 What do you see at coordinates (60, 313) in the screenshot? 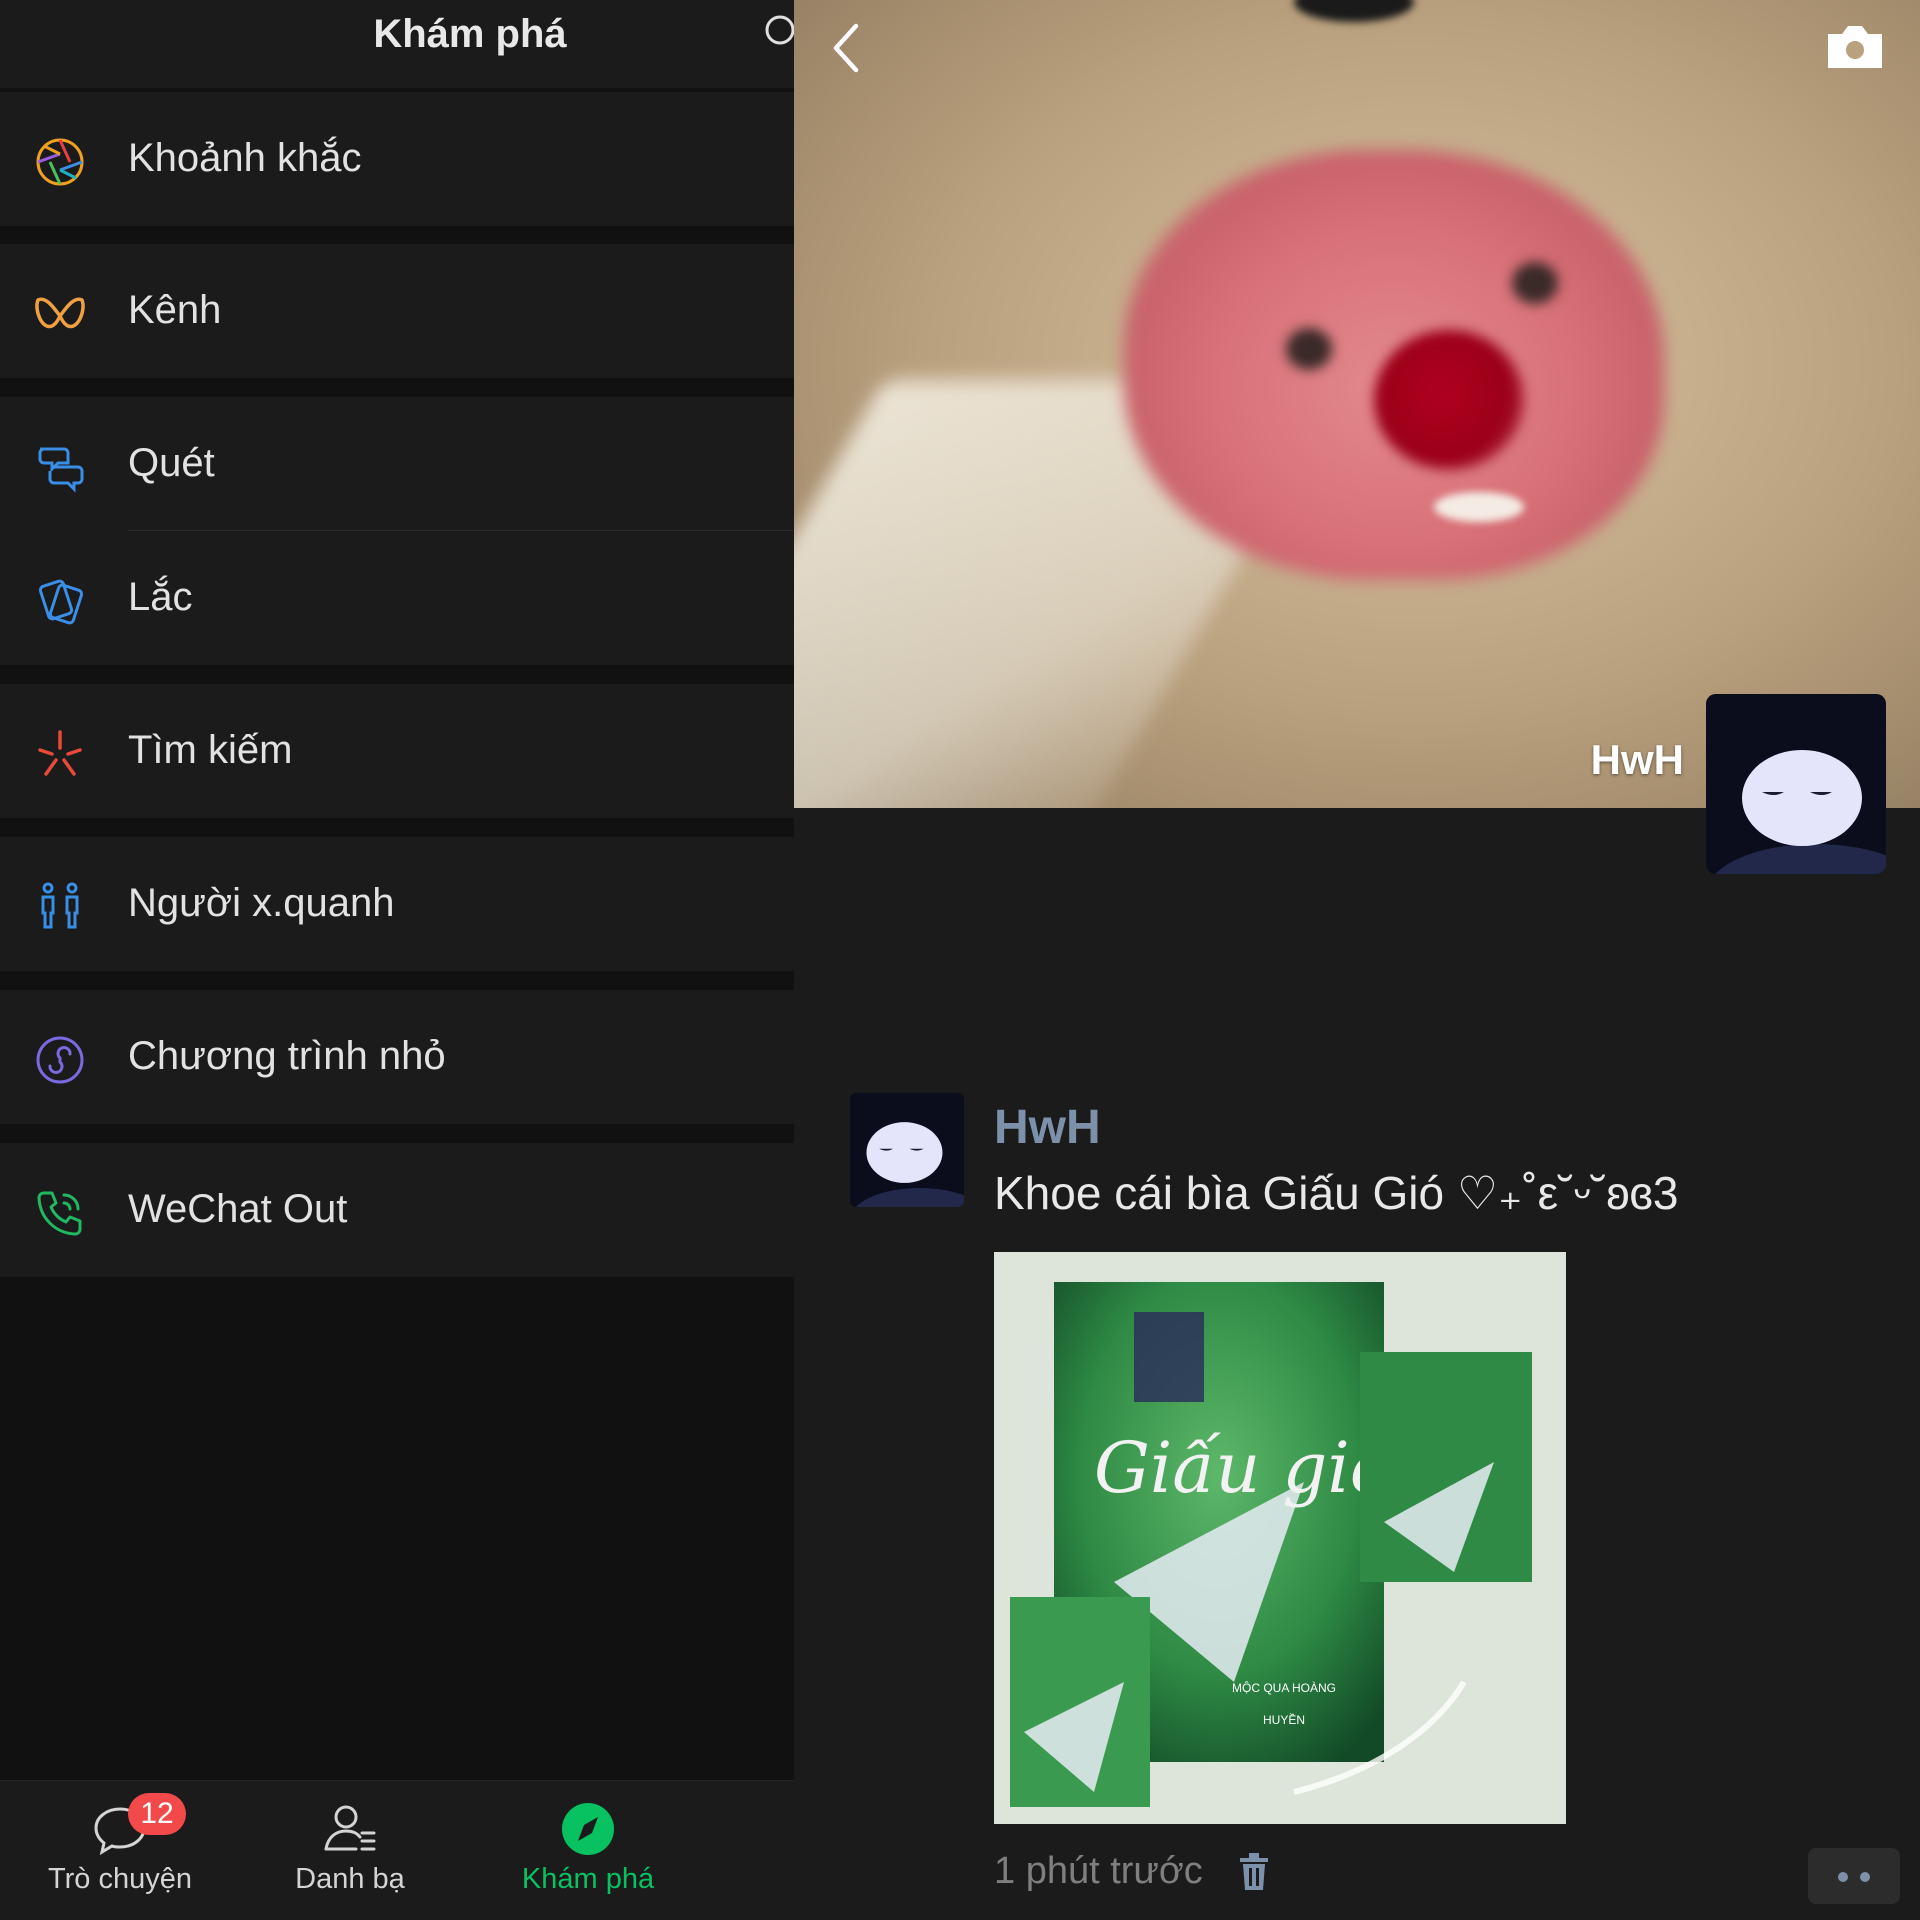
I see `channels-icon` at bounding box center [60, 313].